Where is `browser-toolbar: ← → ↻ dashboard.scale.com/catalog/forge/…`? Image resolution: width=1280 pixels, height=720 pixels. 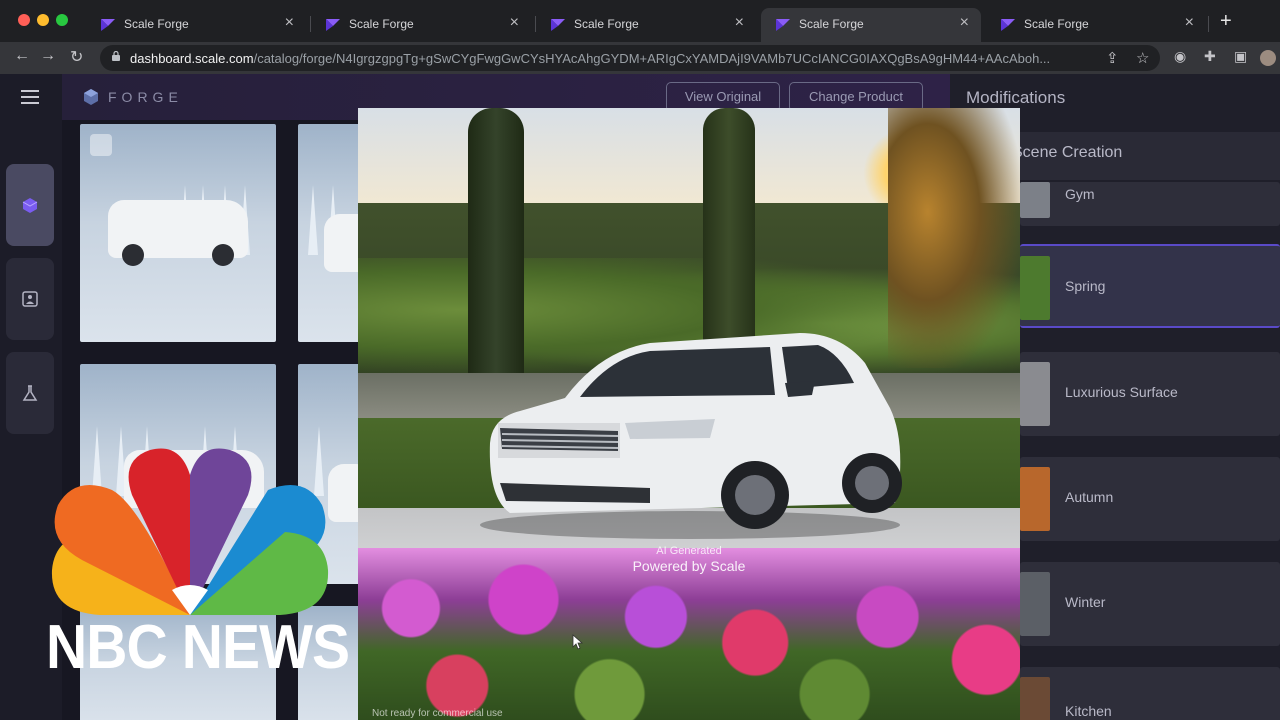
browser-toolbar: ← → ↻ dashboard.scale.com/catalog/forge/… is located at coordinates (640, 58).